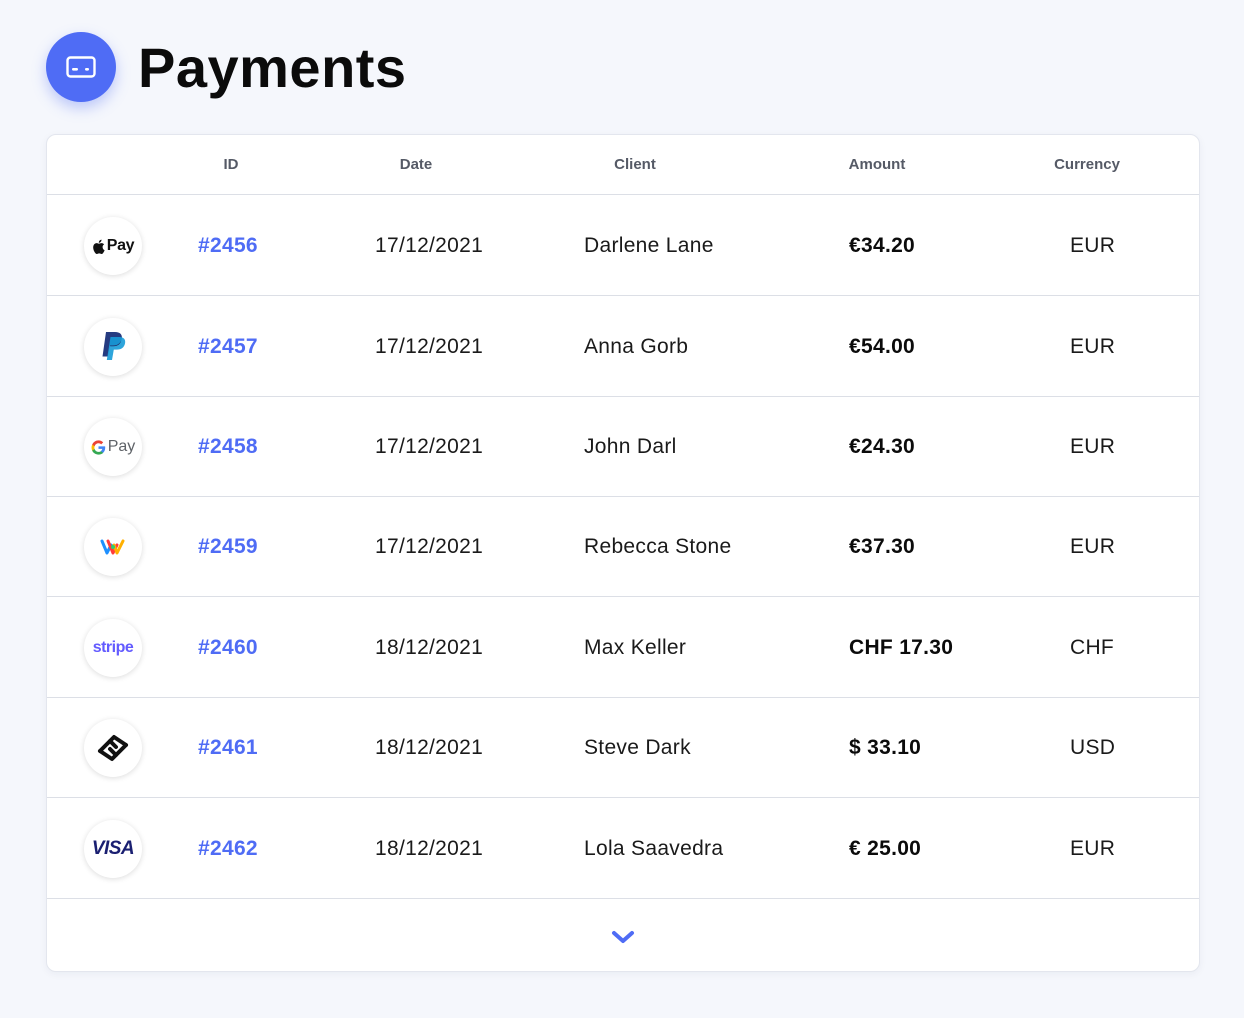 The height and width of the screenshot is (1018, 1244). Describe the element at coordinates (658, 546) in the screenshot. I see `client-name: Rebecca Stone` at that location.